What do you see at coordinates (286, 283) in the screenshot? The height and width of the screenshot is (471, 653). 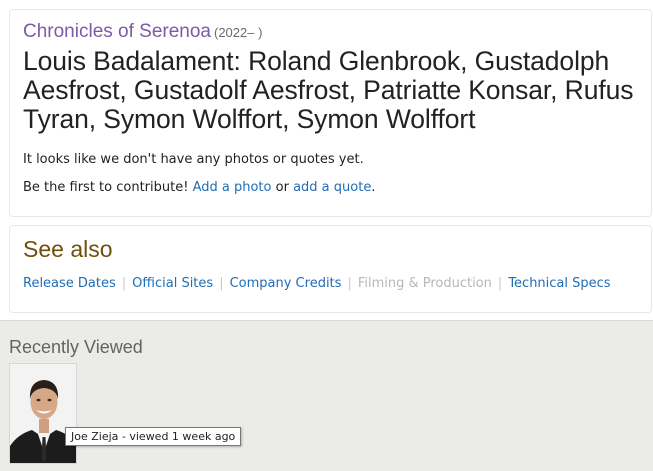 I see `company-credits-link: Company Credits` at bounding box center [286, 283].